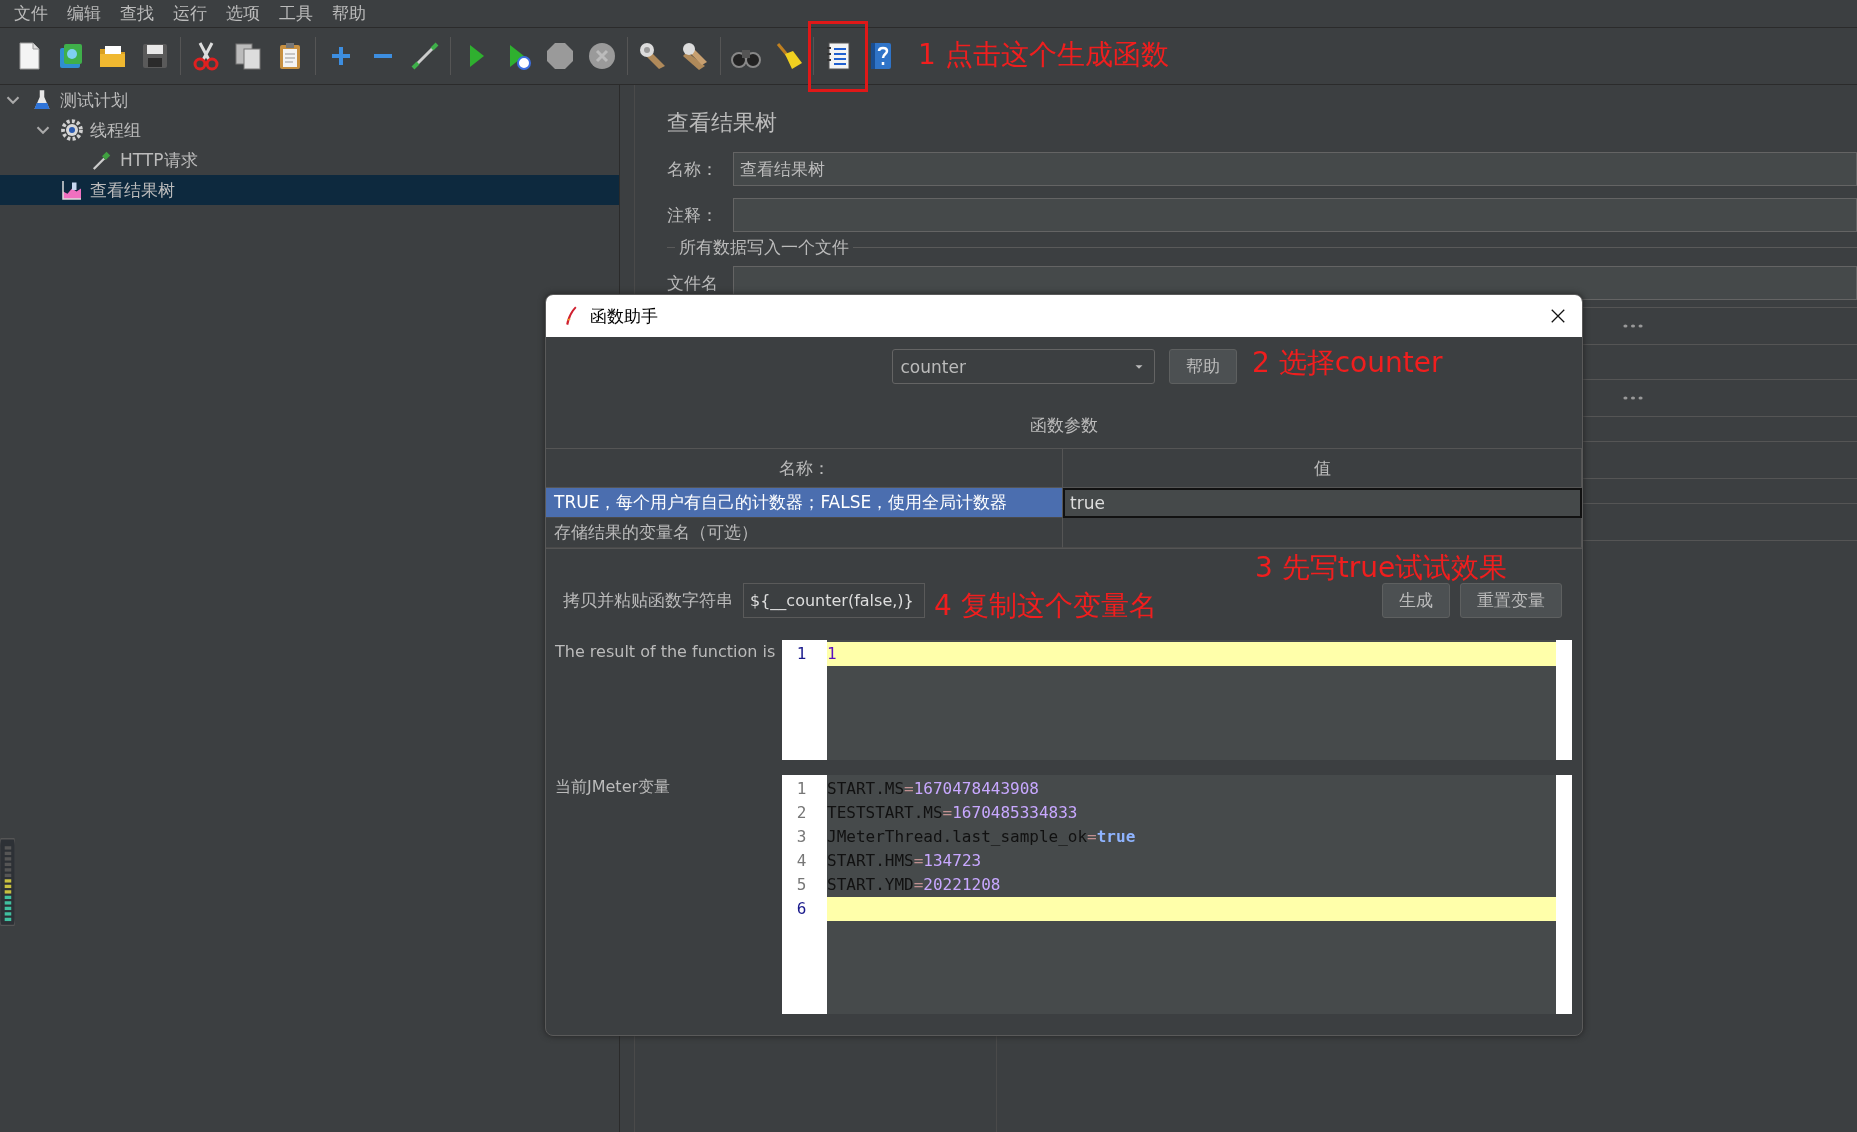  What do you see at coordinates (953, 813) in the screenshot?
I see `code-line: TESTSTART.MS=1670485334833` at bounding box center [953, 813].